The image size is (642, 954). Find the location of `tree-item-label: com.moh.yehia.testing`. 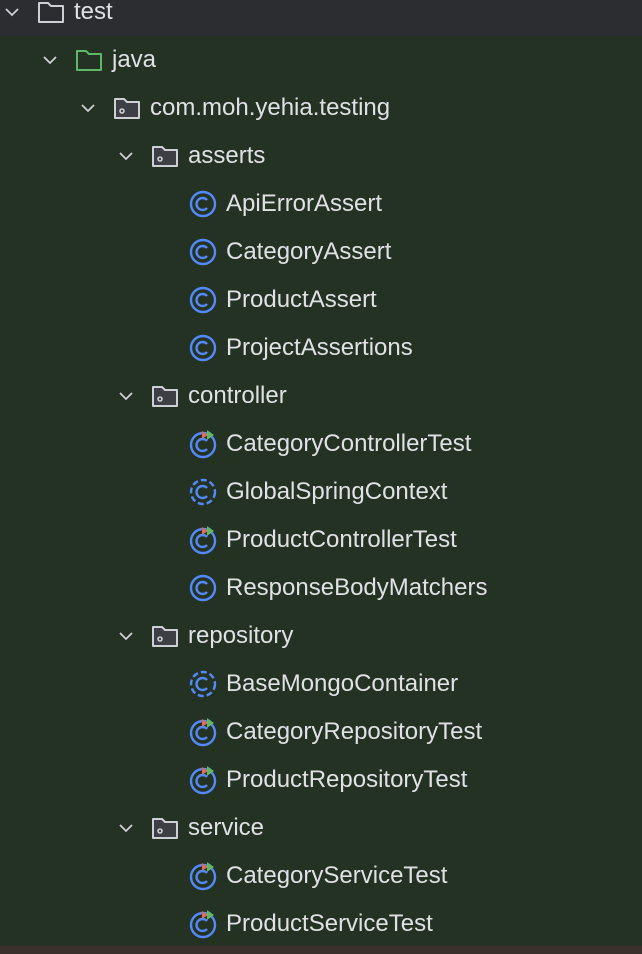

tree-item-label: com.moh.yehia.testing is located at coordinates (270, 107).